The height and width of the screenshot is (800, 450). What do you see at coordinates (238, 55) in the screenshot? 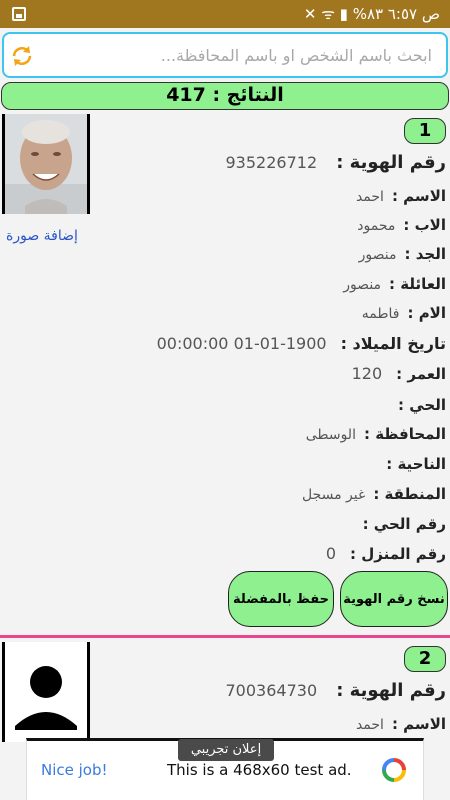
I see `search-input` at bounding box center [238, 55].